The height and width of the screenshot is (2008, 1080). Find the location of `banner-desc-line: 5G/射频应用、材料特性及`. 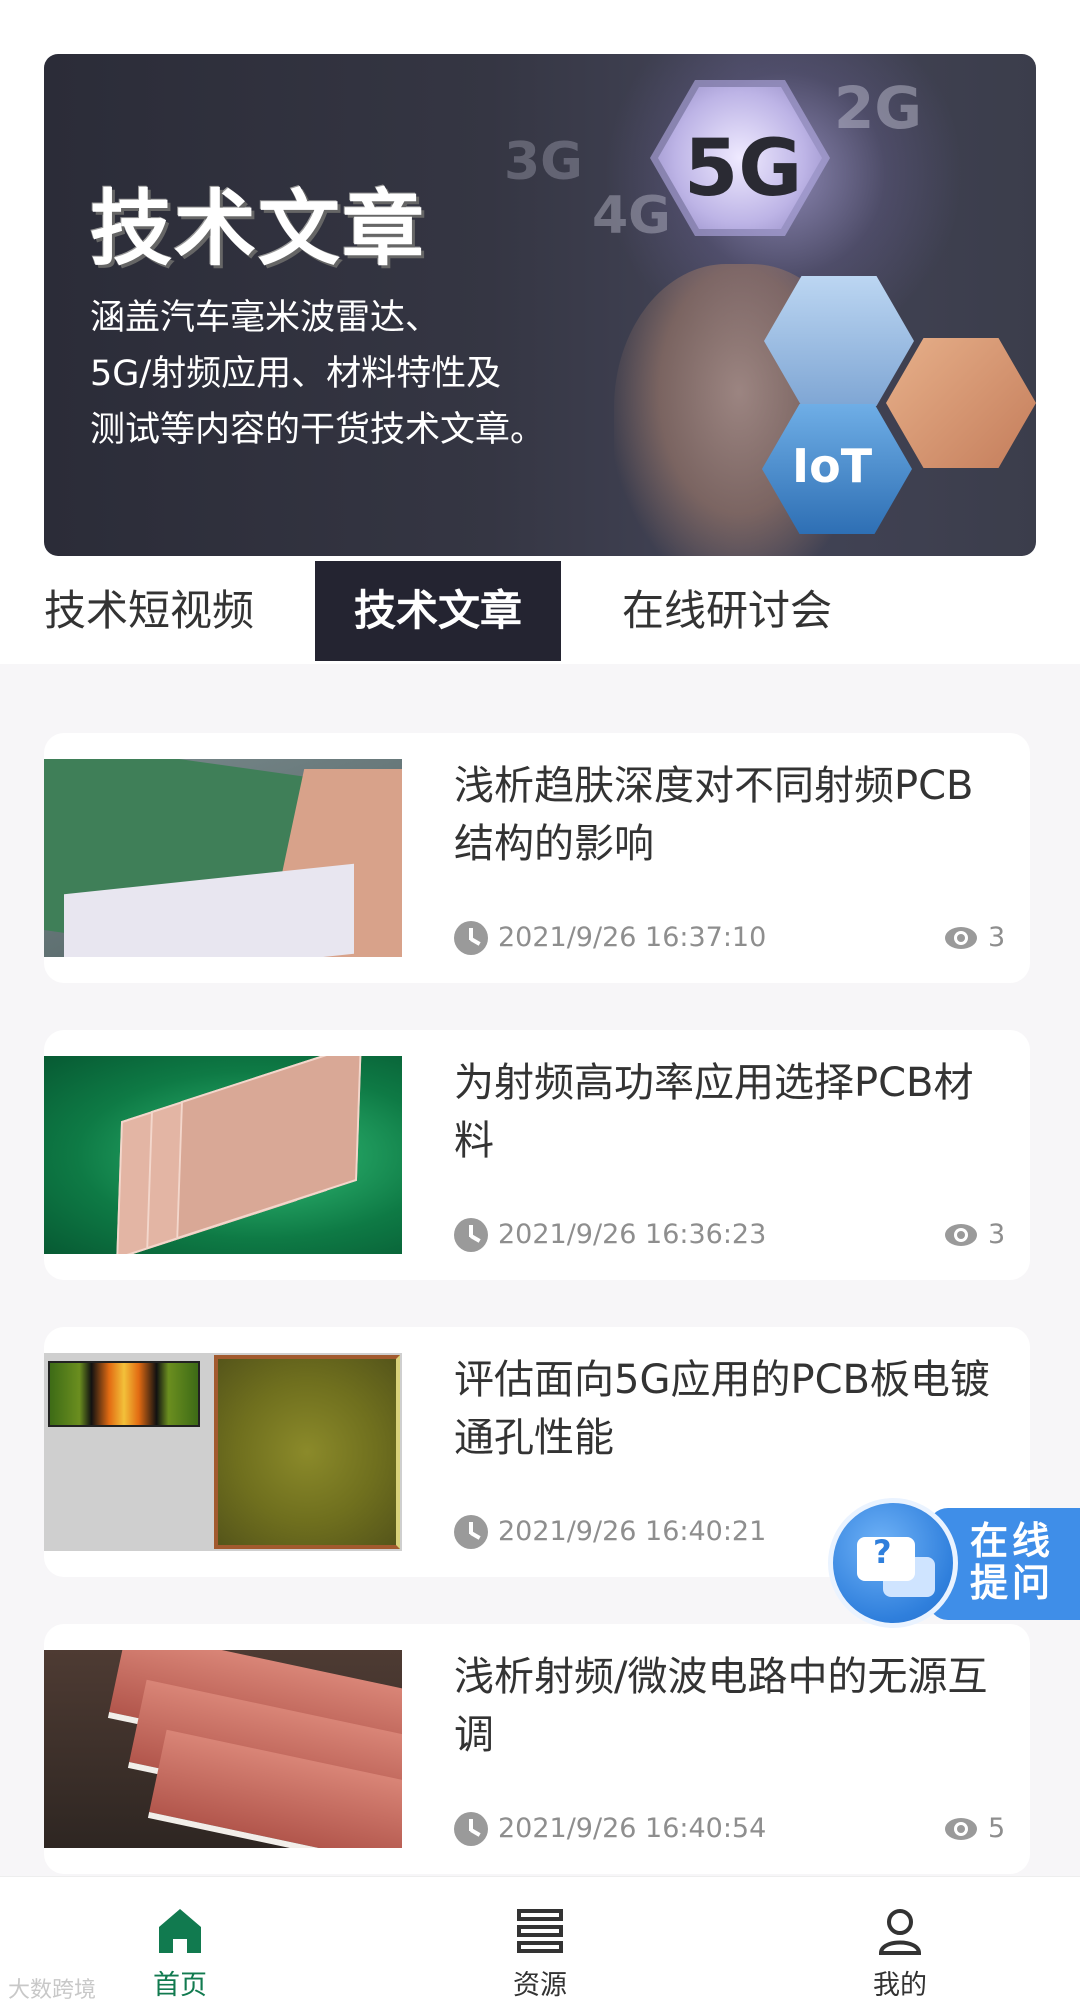

banner-desc-line: 5G/射频应用、材料特性及 is located at coordinates (296, 374).